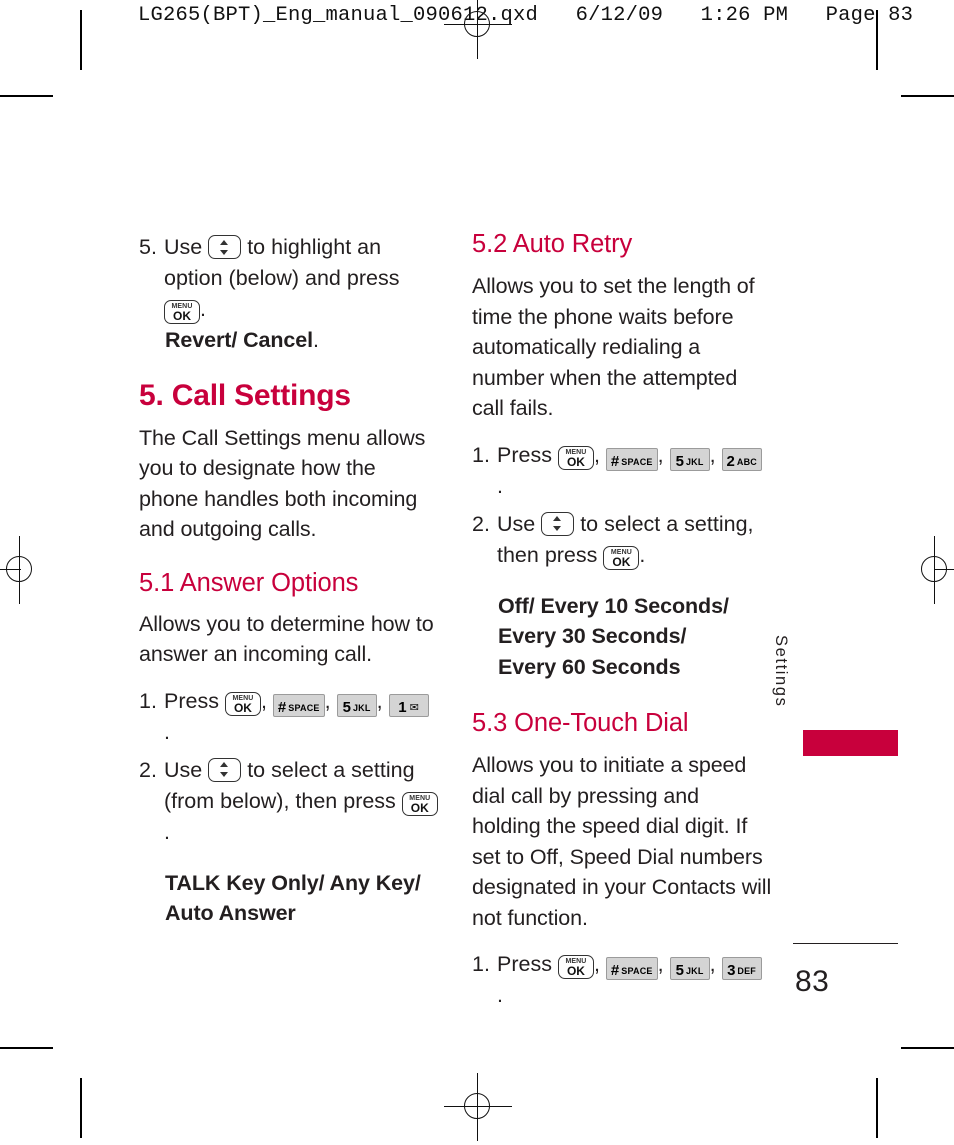  Describe the element at coordinates (933, 570) in the screenshot. I see `registration-mark-right` at that location.